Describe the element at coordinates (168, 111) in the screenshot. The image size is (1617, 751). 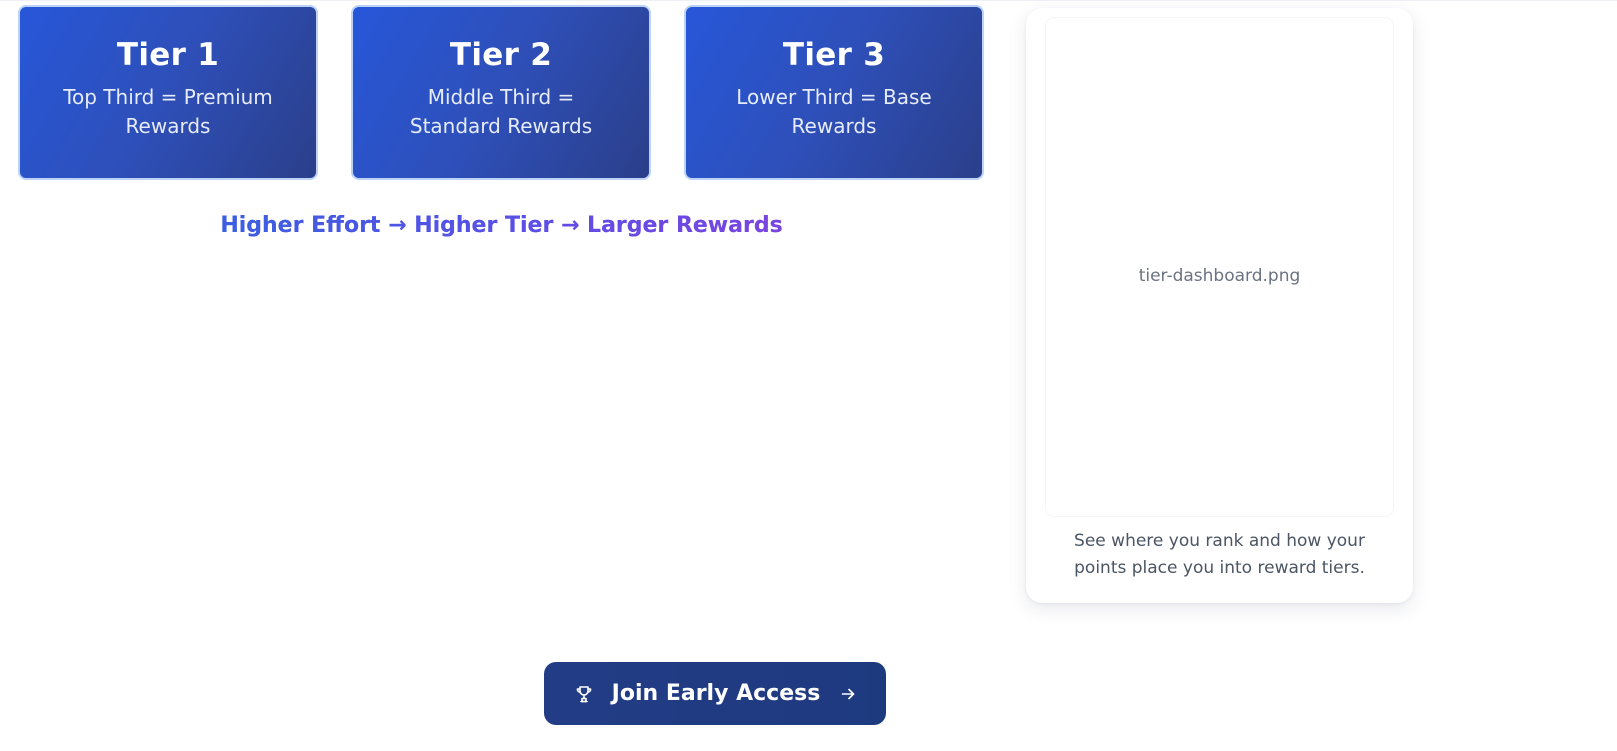
I see `tier-description: Top Third = Premium Rewards` at that location.